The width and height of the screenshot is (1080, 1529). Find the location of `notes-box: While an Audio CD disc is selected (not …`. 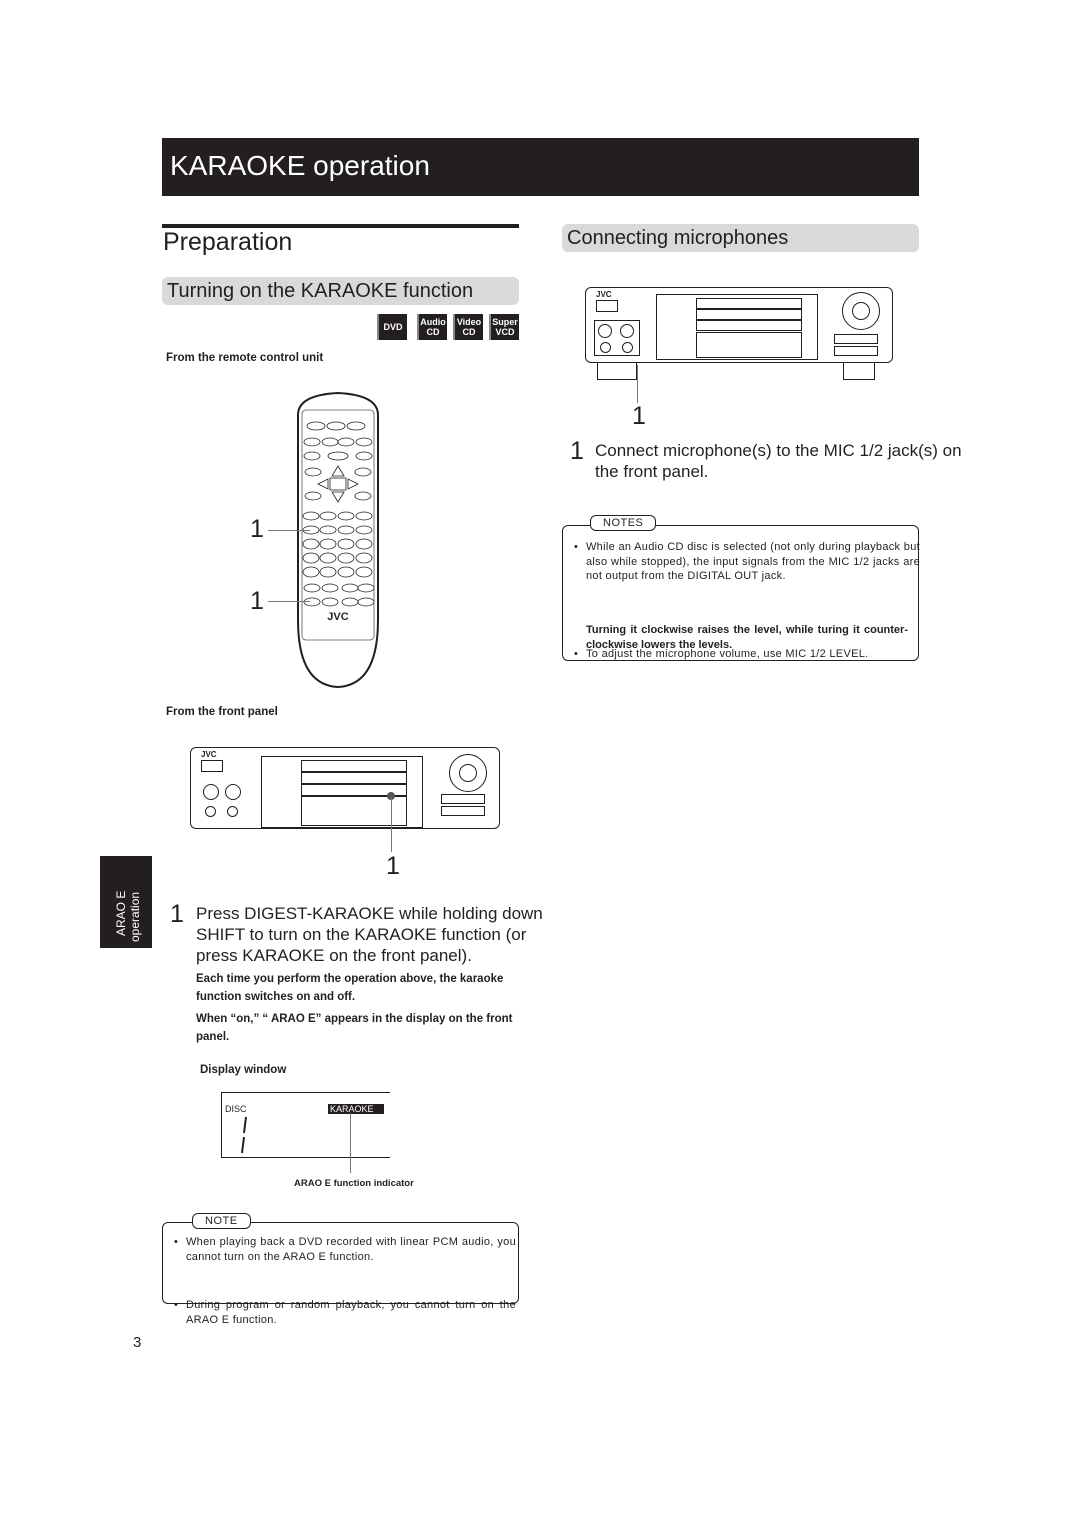

notes-box: While an Audio CD disc is selected (not … is located at coordinates (741, 593).